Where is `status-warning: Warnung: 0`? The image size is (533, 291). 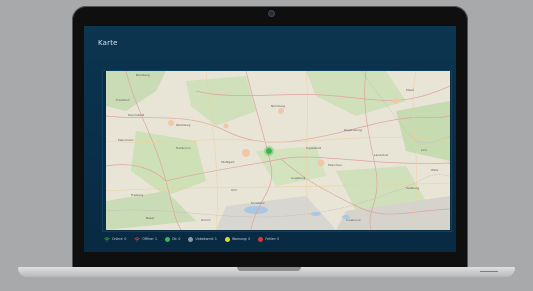 status-warning: Warnung: 0 is located at coordinates (237, 239).